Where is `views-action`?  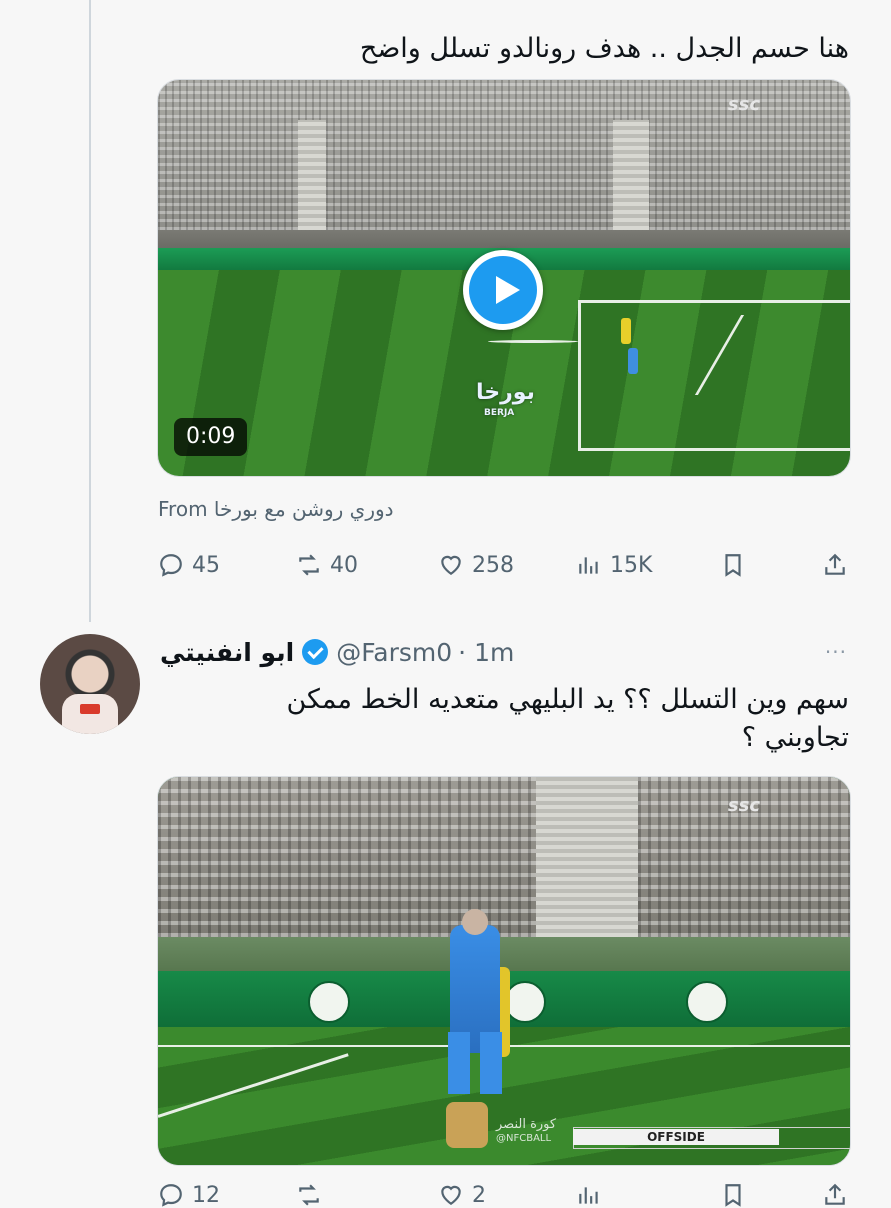 views-action is located at coordinates (589, 1195).